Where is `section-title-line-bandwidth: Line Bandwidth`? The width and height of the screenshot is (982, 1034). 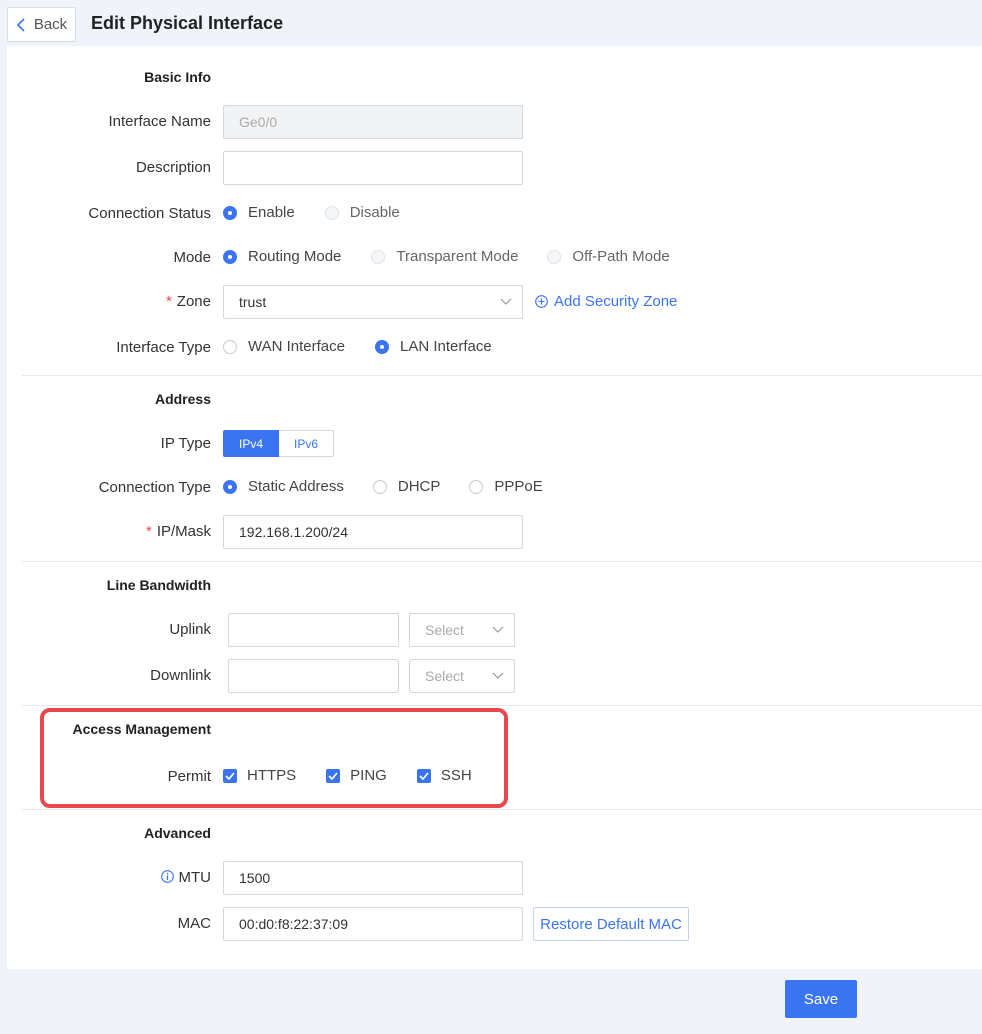
section-title-line-bandwidth: Line Bandwidth is located at coordinates (158, 585).